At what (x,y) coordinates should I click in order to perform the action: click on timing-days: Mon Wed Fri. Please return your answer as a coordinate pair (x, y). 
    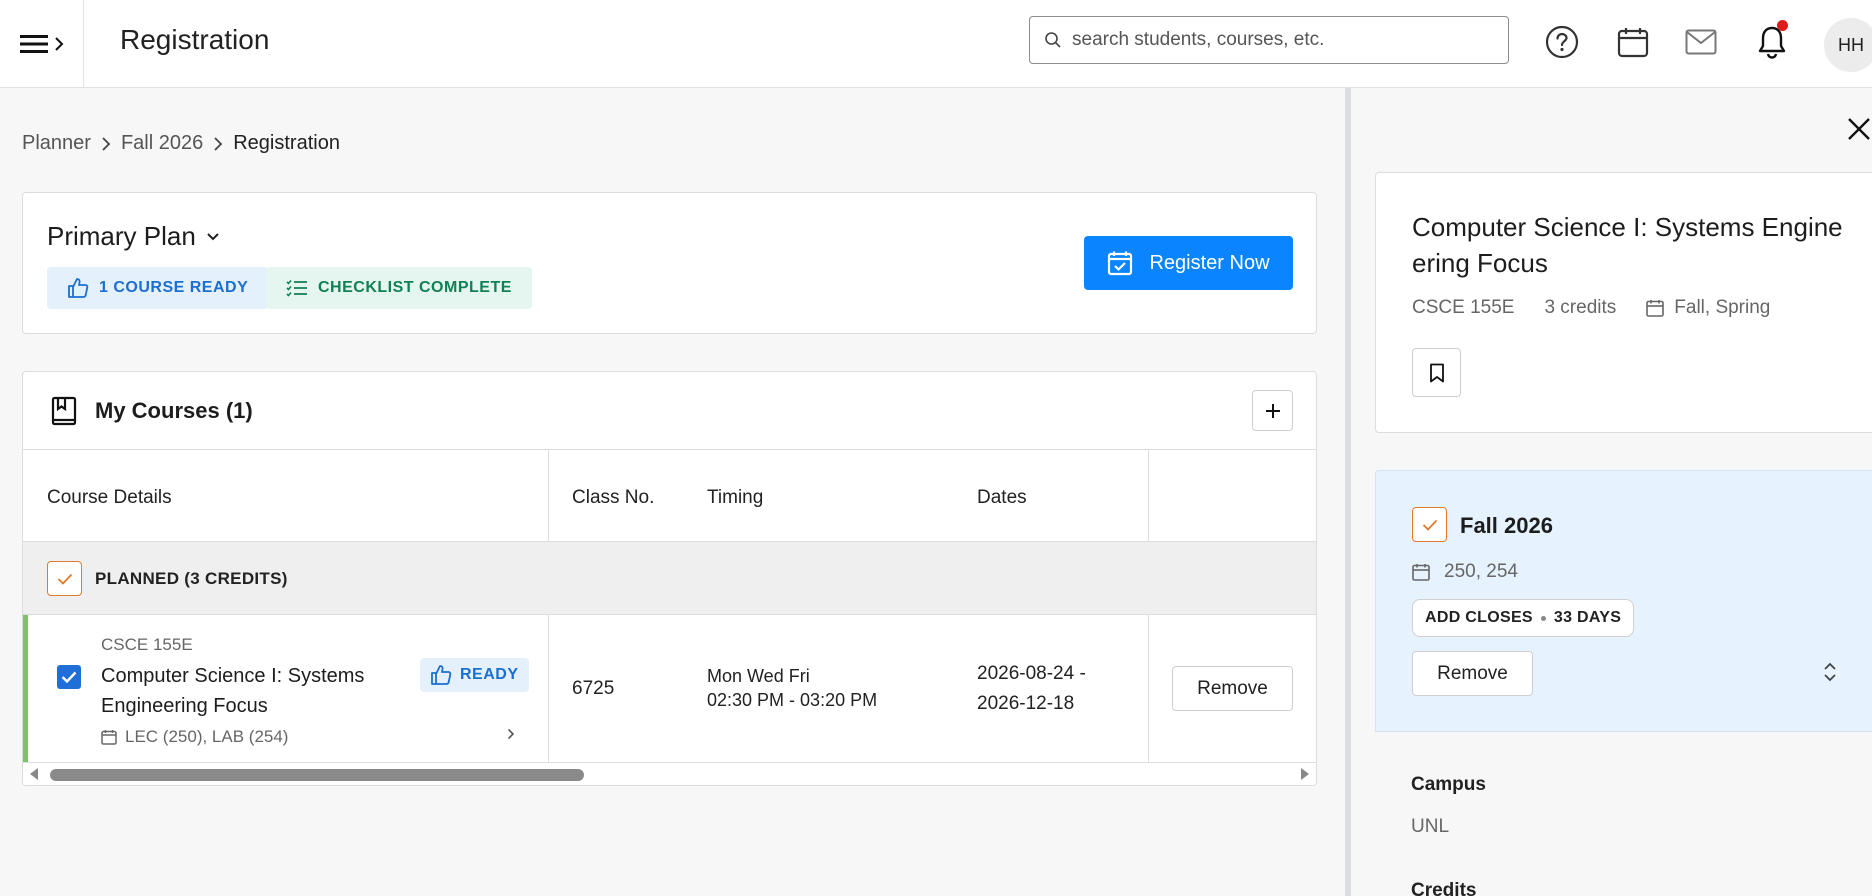
    Looking at the image, I should click on (758, 676).